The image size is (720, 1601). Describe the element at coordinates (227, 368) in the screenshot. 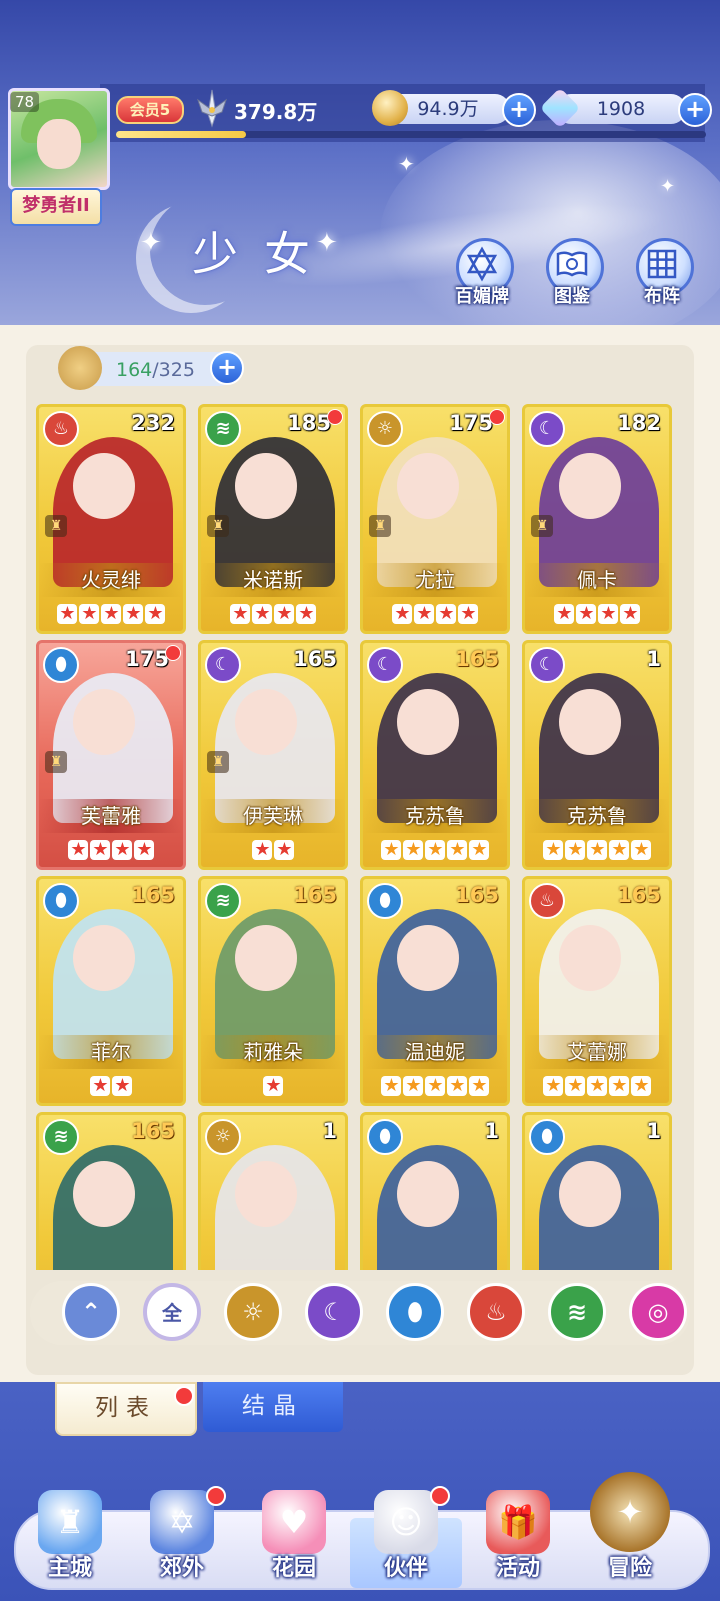

I see `expand-roster-button: +` at that location.